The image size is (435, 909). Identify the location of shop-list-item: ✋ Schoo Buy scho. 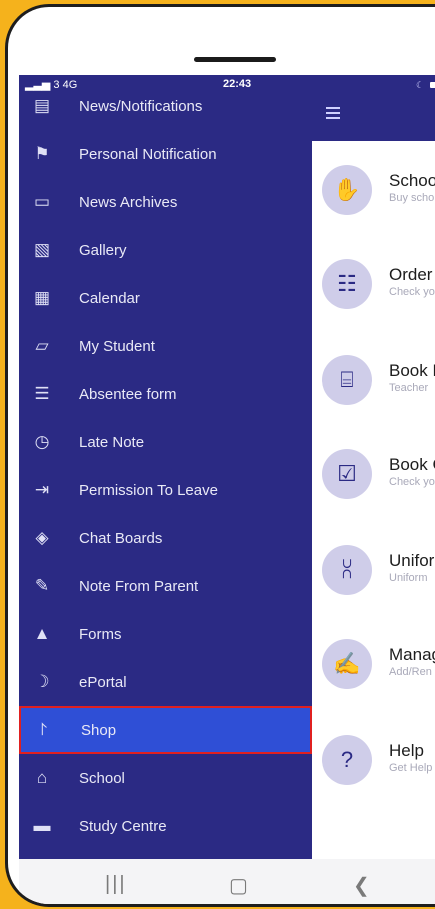
(378, 197).